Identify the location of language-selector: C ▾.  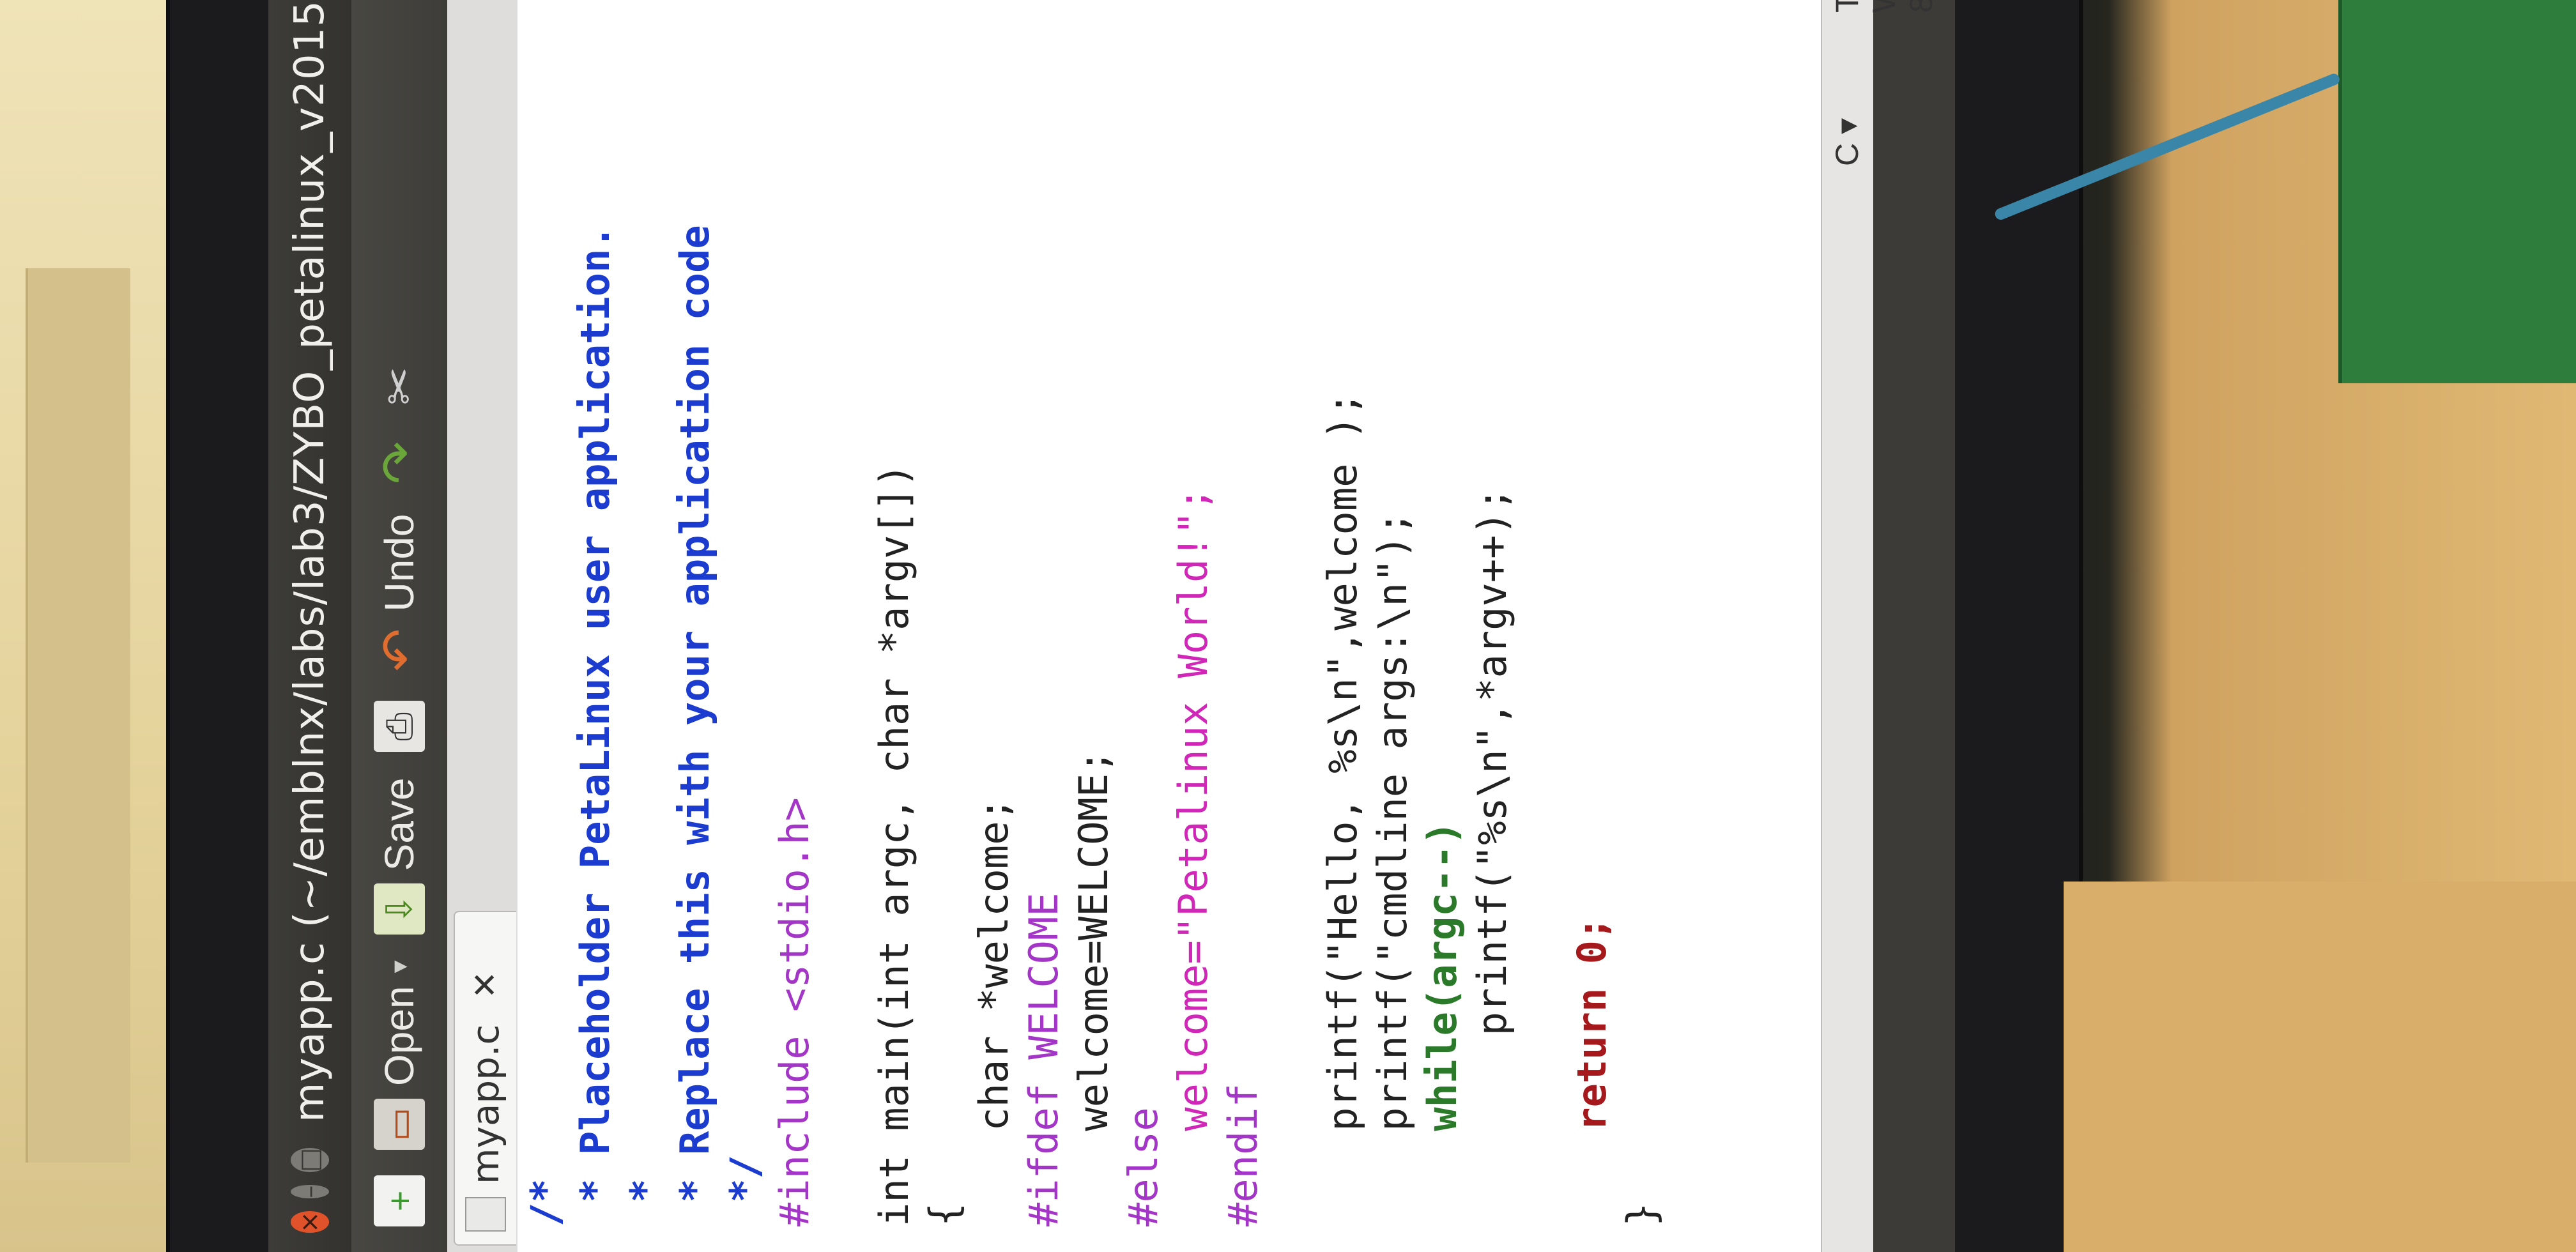
(1847, 142).